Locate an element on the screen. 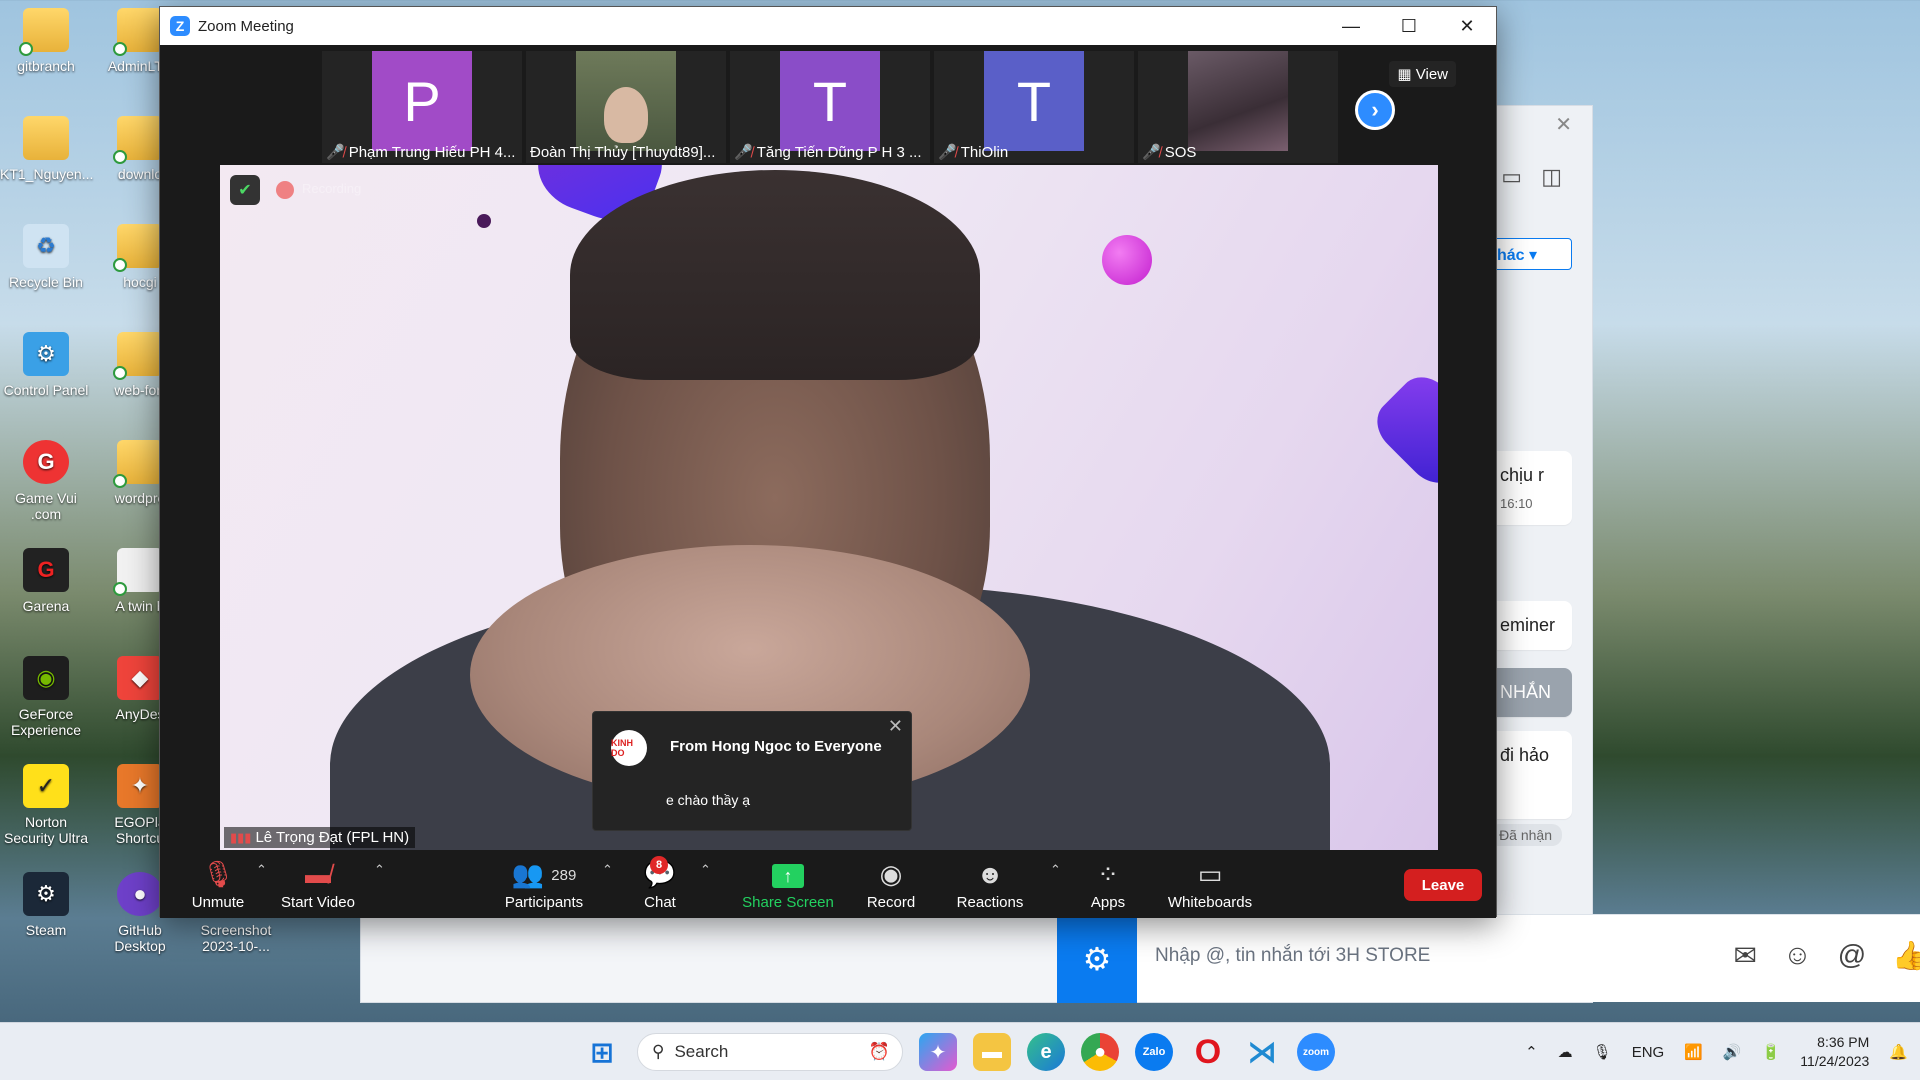  maximize-icon: ☐ is located at coordinates (1409, 26).